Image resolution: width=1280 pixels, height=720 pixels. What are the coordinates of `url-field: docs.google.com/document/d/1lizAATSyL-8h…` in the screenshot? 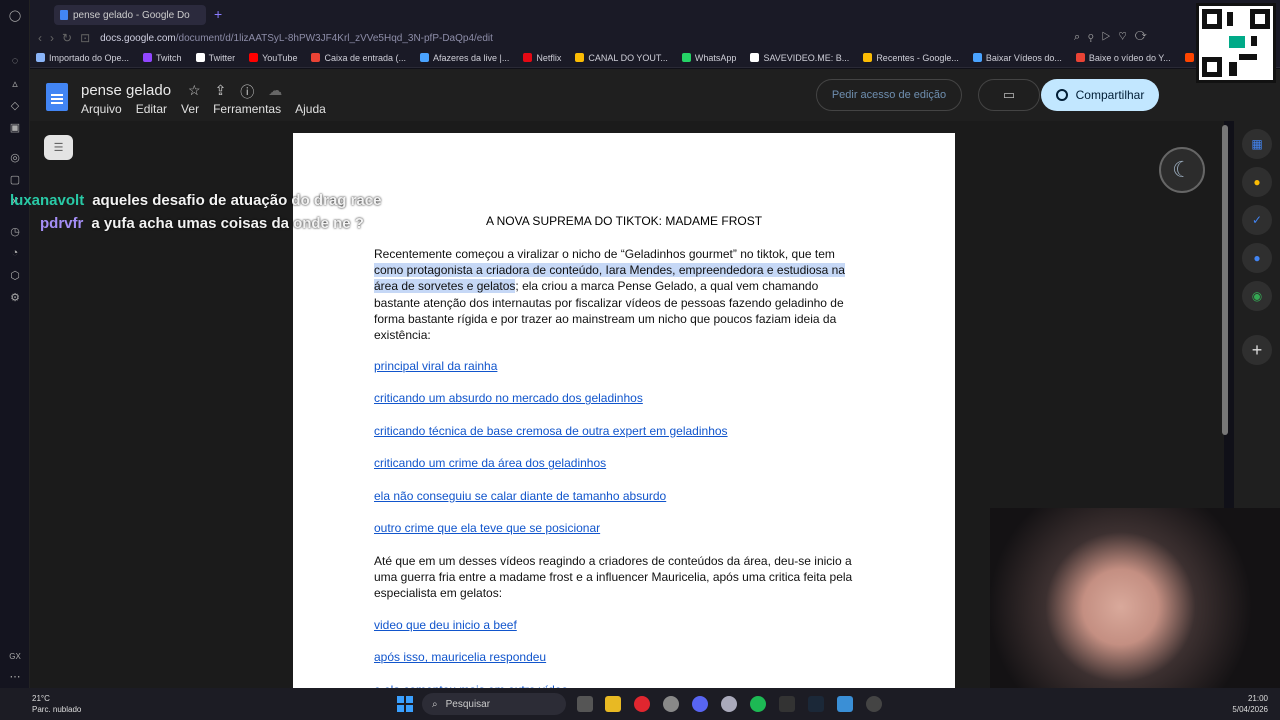 It's located at (296, 38).